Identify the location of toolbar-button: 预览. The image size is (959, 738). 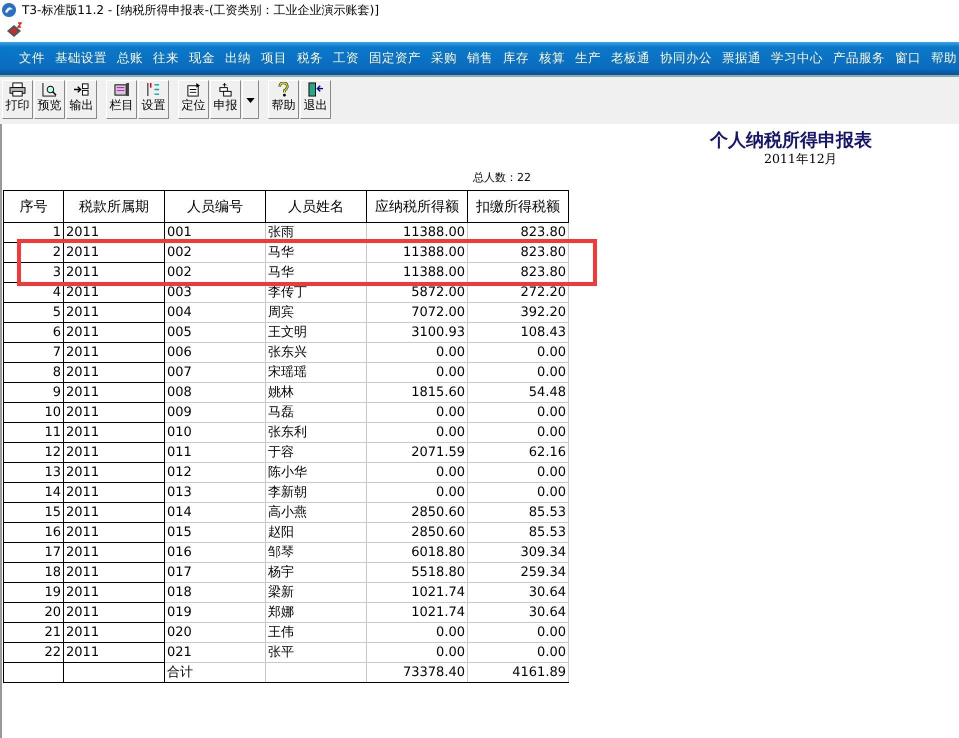
(49, 99).